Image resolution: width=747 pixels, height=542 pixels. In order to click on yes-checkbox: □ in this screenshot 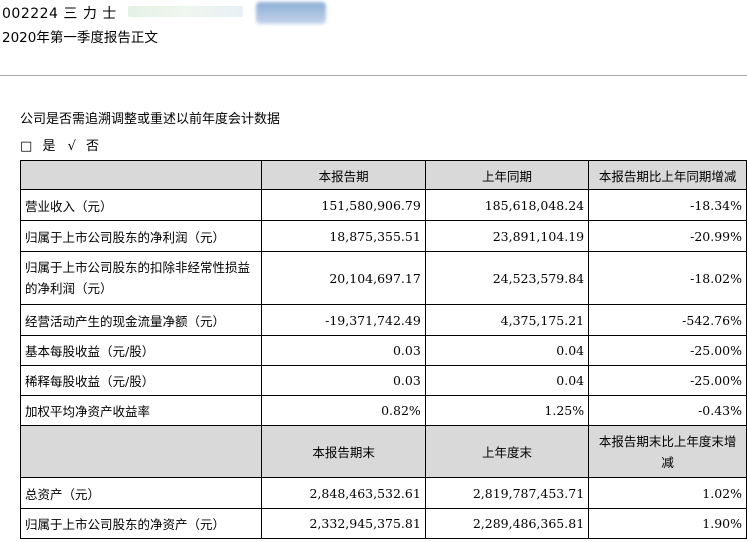, I will do `click(26, 146)`.